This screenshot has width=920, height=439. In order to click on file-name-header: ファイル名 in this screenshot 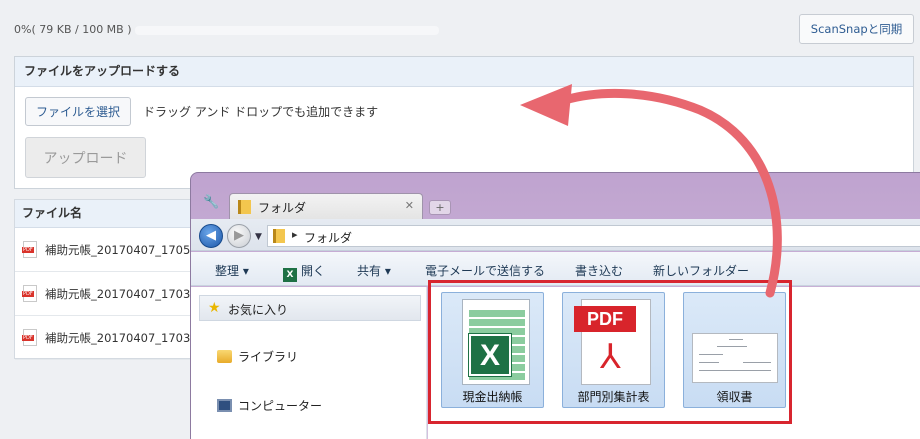, I will do `click(114, 214)`.